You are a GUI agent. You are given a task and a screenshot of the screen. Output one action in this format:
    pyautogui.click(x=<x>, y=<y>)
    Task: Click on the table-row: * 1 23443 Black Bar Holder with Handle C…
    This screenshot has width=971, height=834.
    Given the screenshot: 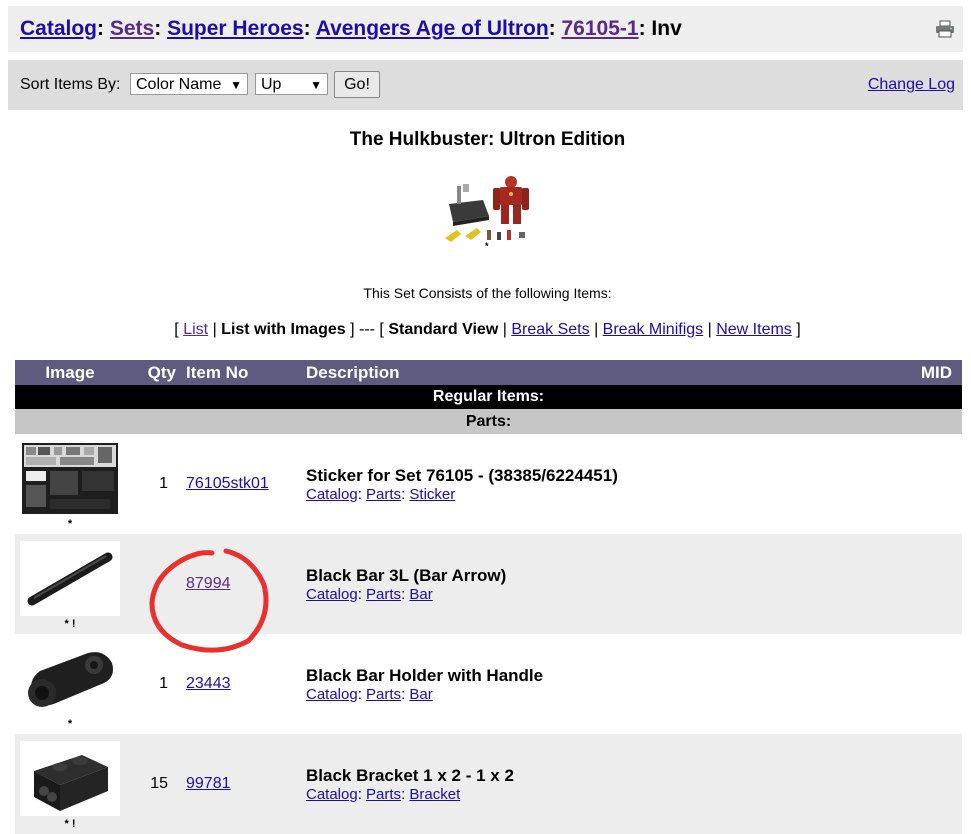 What is the action you would take?
    pyautogui.click(x=488, y=684)
    